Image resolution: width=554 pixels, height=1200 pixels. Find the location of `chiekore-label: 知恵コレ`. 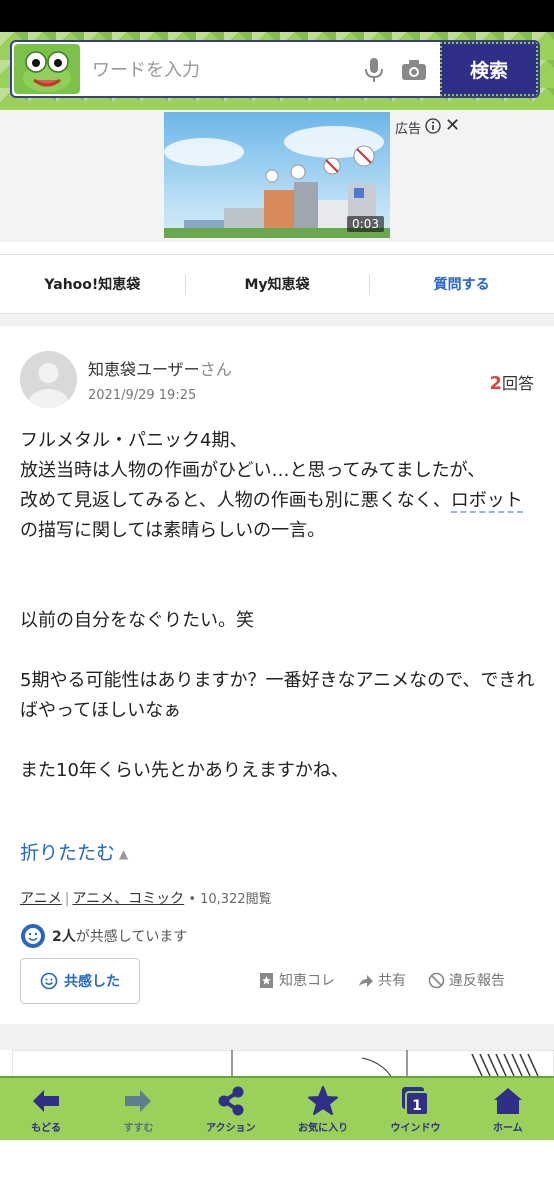

chiekore-label: 知恵コレ is located at coordinates (307, 980).